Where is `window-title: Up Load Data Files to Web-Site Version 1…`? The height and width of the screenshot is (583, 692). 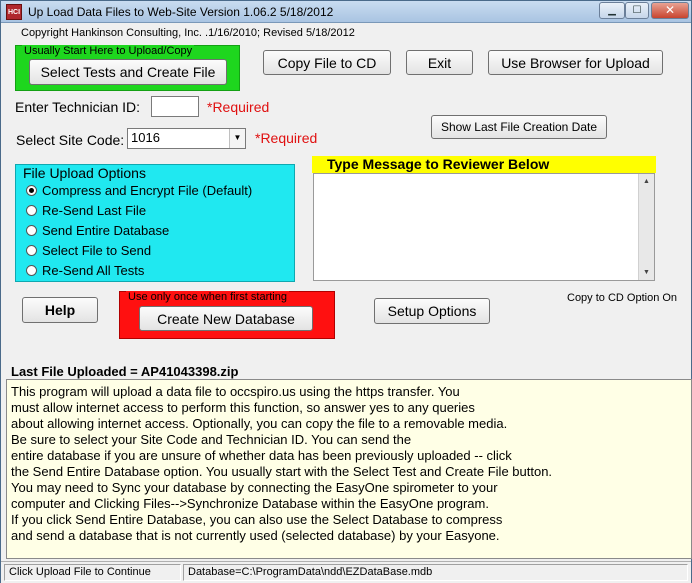
window-title: Up Load Data Files to Web-Site Version 1… is located at coordinates (181, 12).